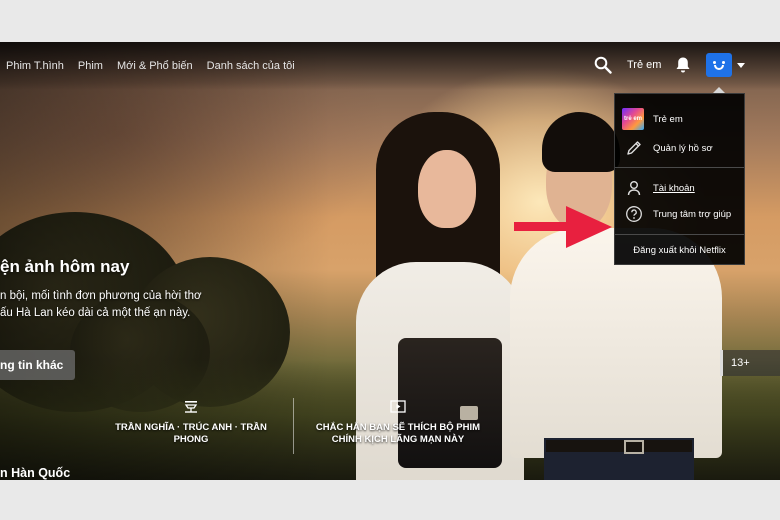  What do you see at coordinates (450, 403) in the screenshot?
I see `school-bag` at bounding box center [450, 403].